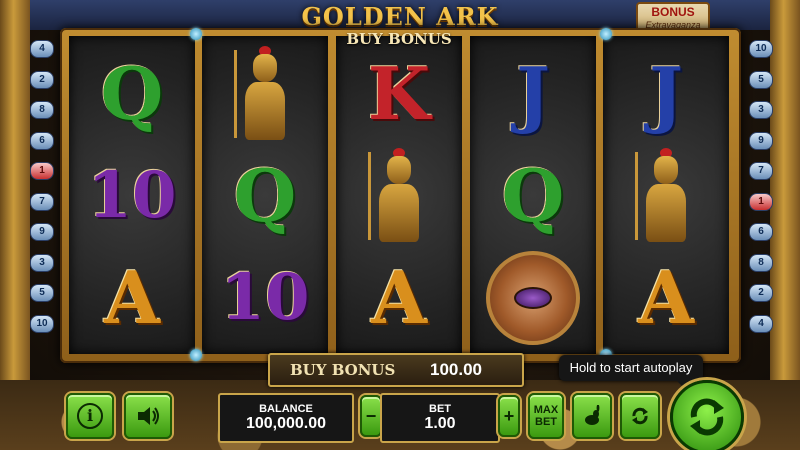 The image size is (800, 450). I want to click on max-bet-line1: MAX, so click(546, 410).